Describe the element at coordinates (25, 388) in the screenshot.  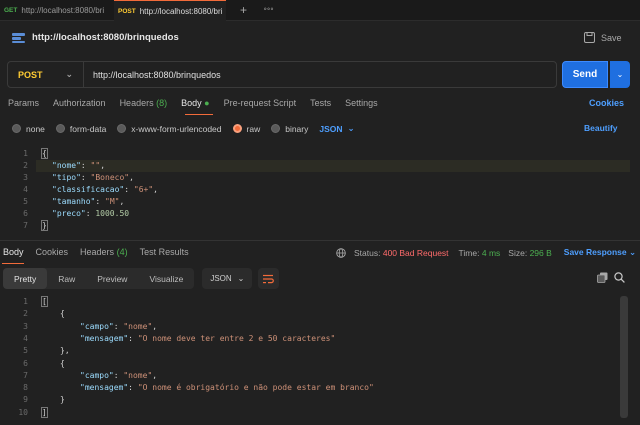
I see `line-number: 8` at that location.